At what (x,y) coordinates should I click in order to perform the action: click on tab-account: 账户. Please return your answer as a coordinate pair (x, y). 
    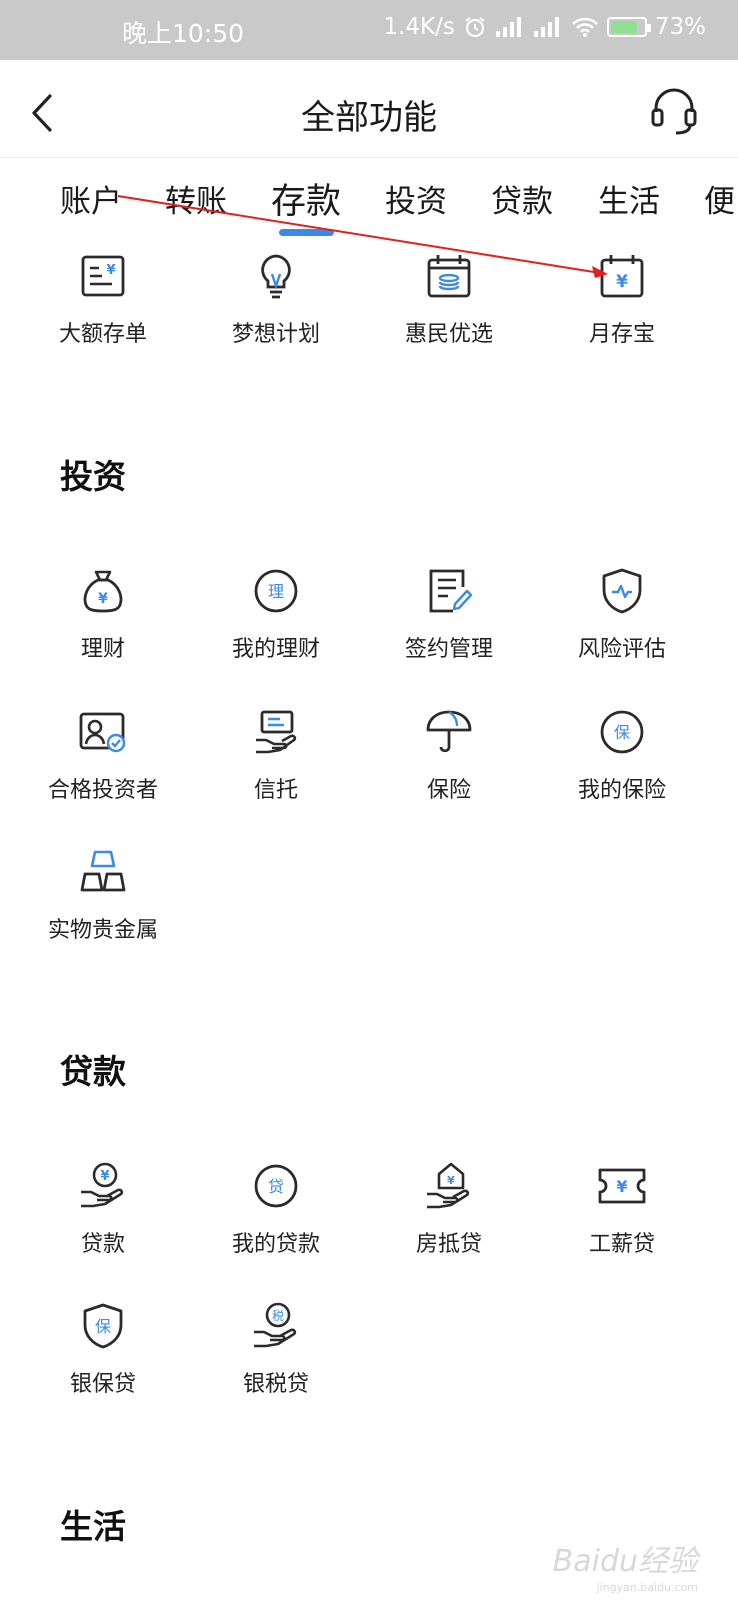
    Looking at the image, I should click on (91, 198).